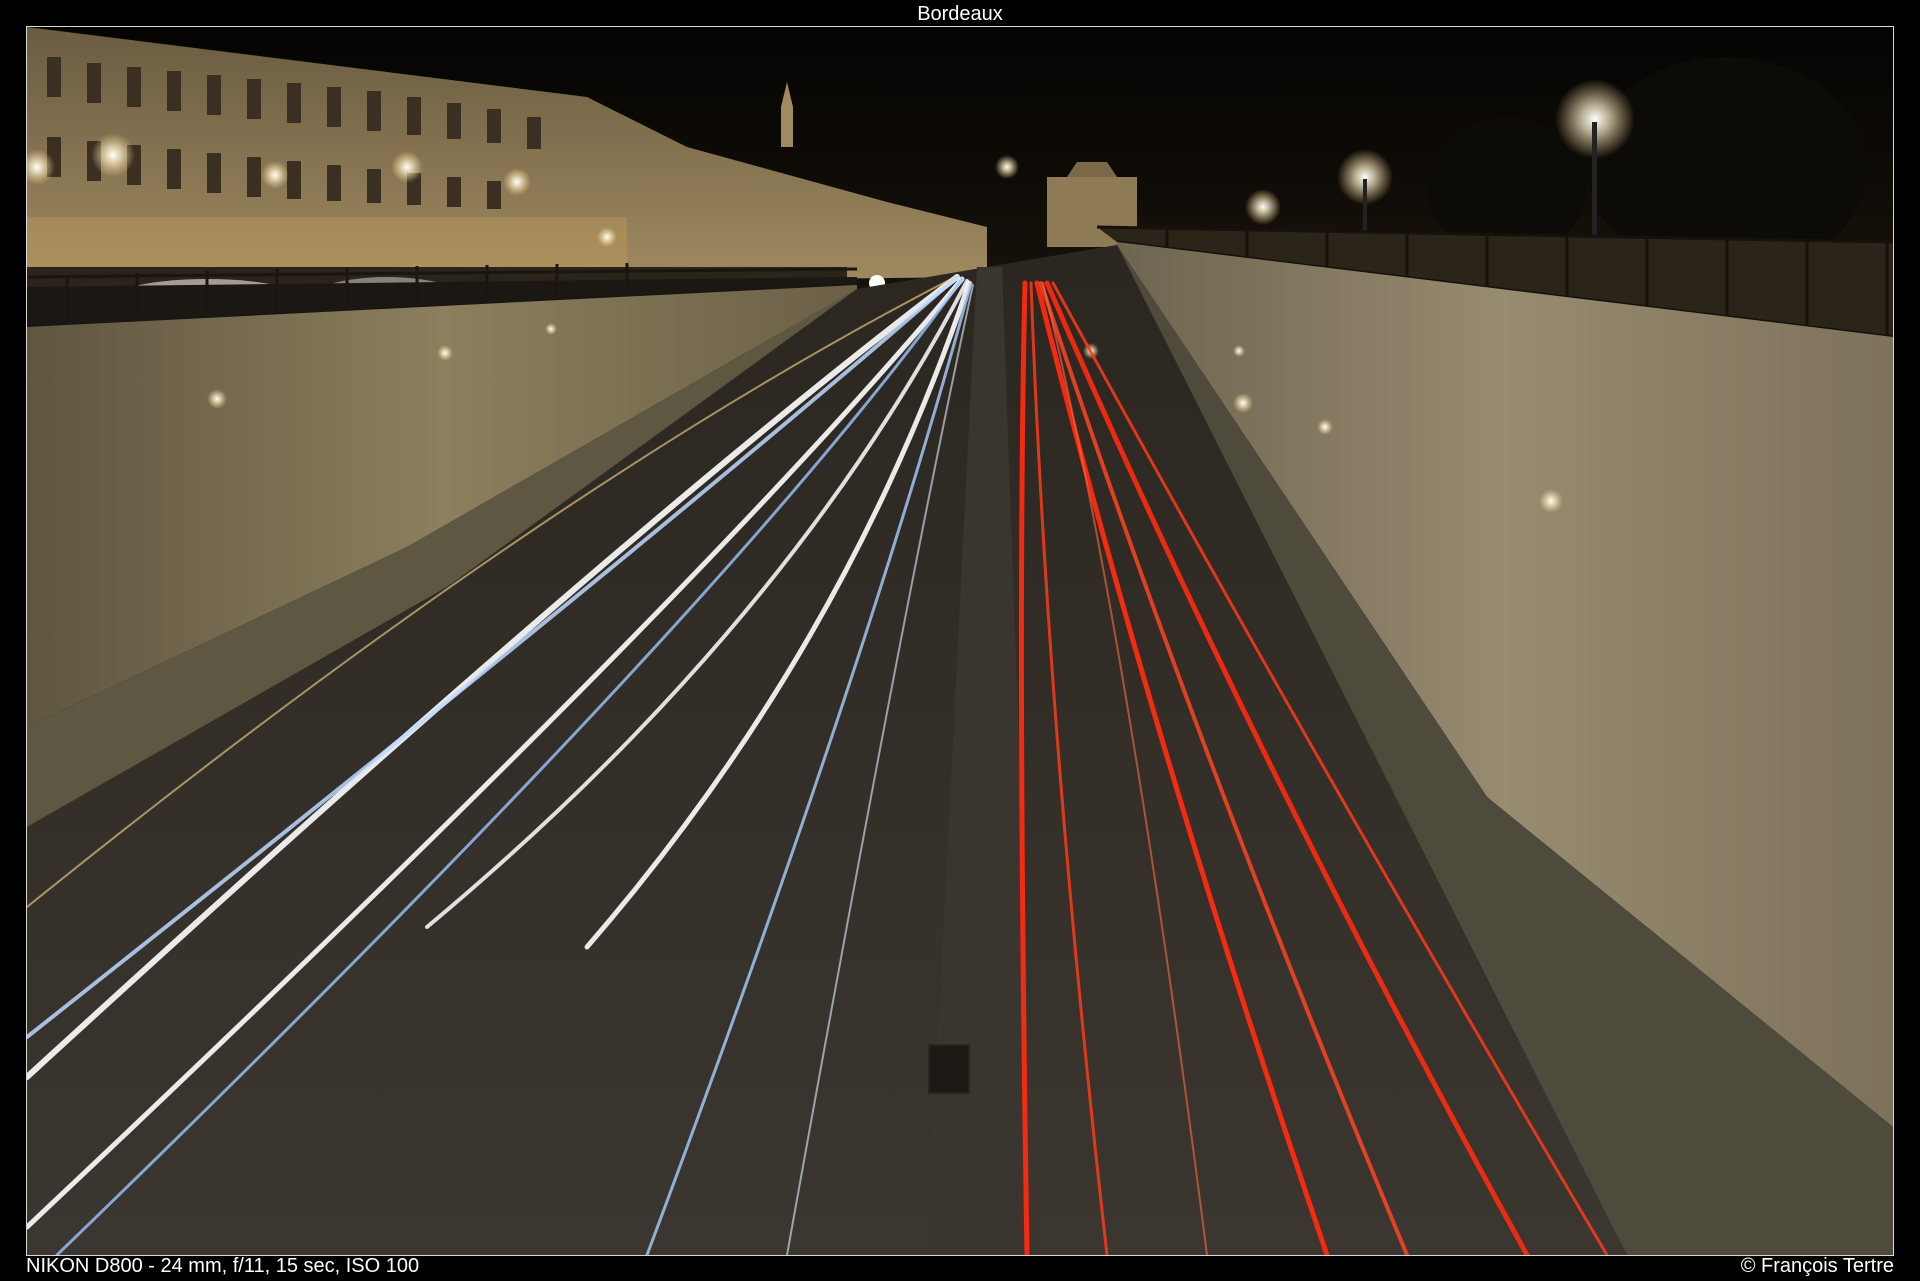 Image resolution: width=1920 pixels, height=1281 pixels. Describe the element at coordinates (1817, 1266) in the screenshot. I see `copyright-caption: © François Tertre` at that location.